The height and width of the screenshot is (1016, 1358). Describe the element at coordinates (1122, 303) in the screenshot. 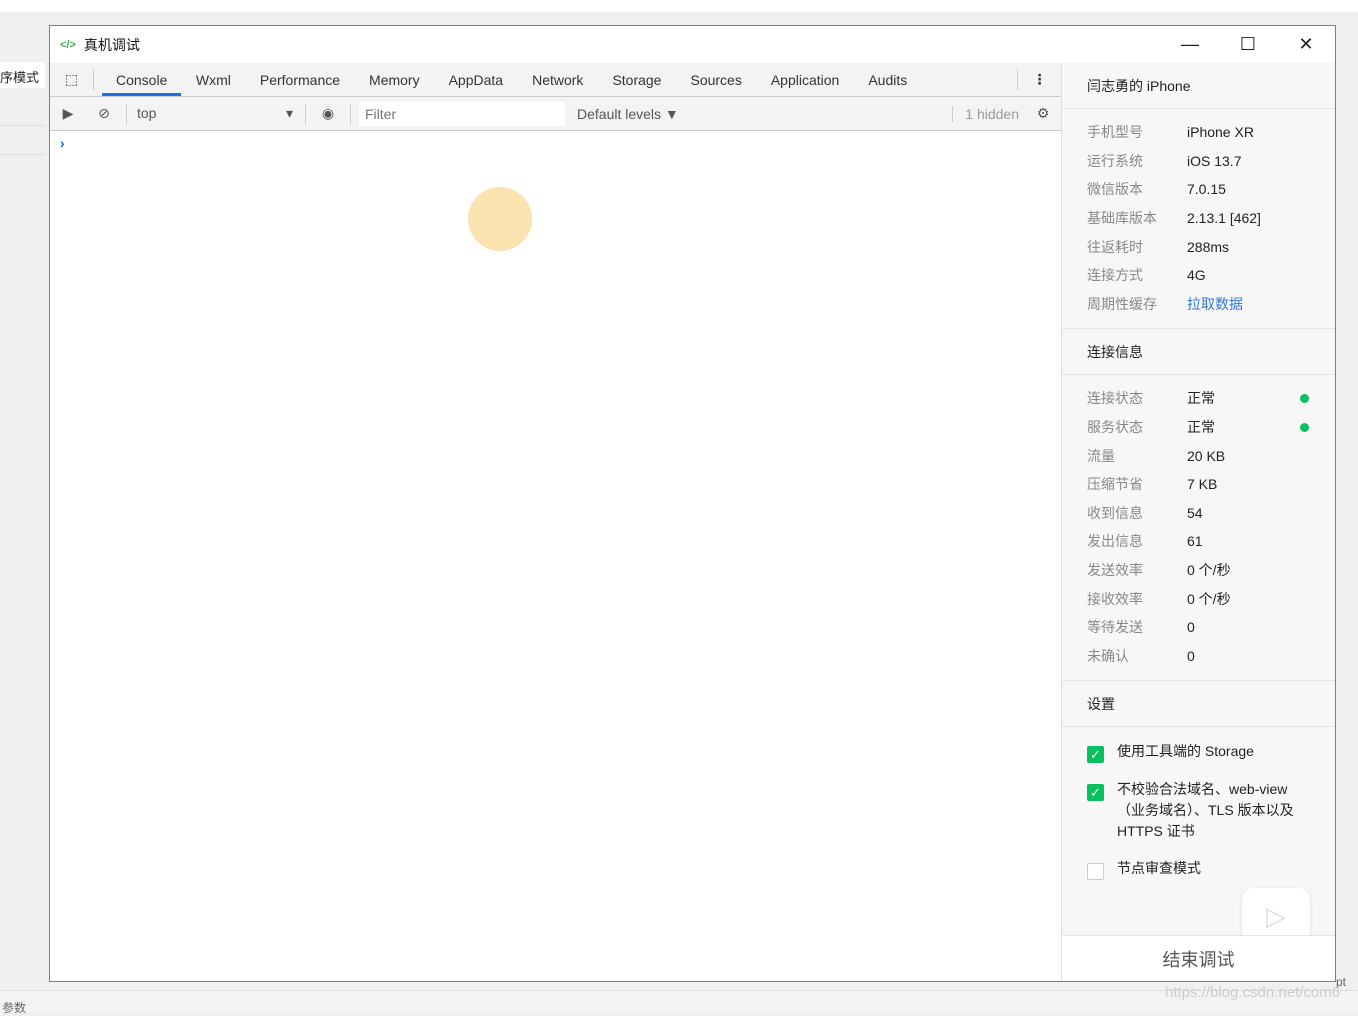

I see `info-label: 周期性缓存` at that location.